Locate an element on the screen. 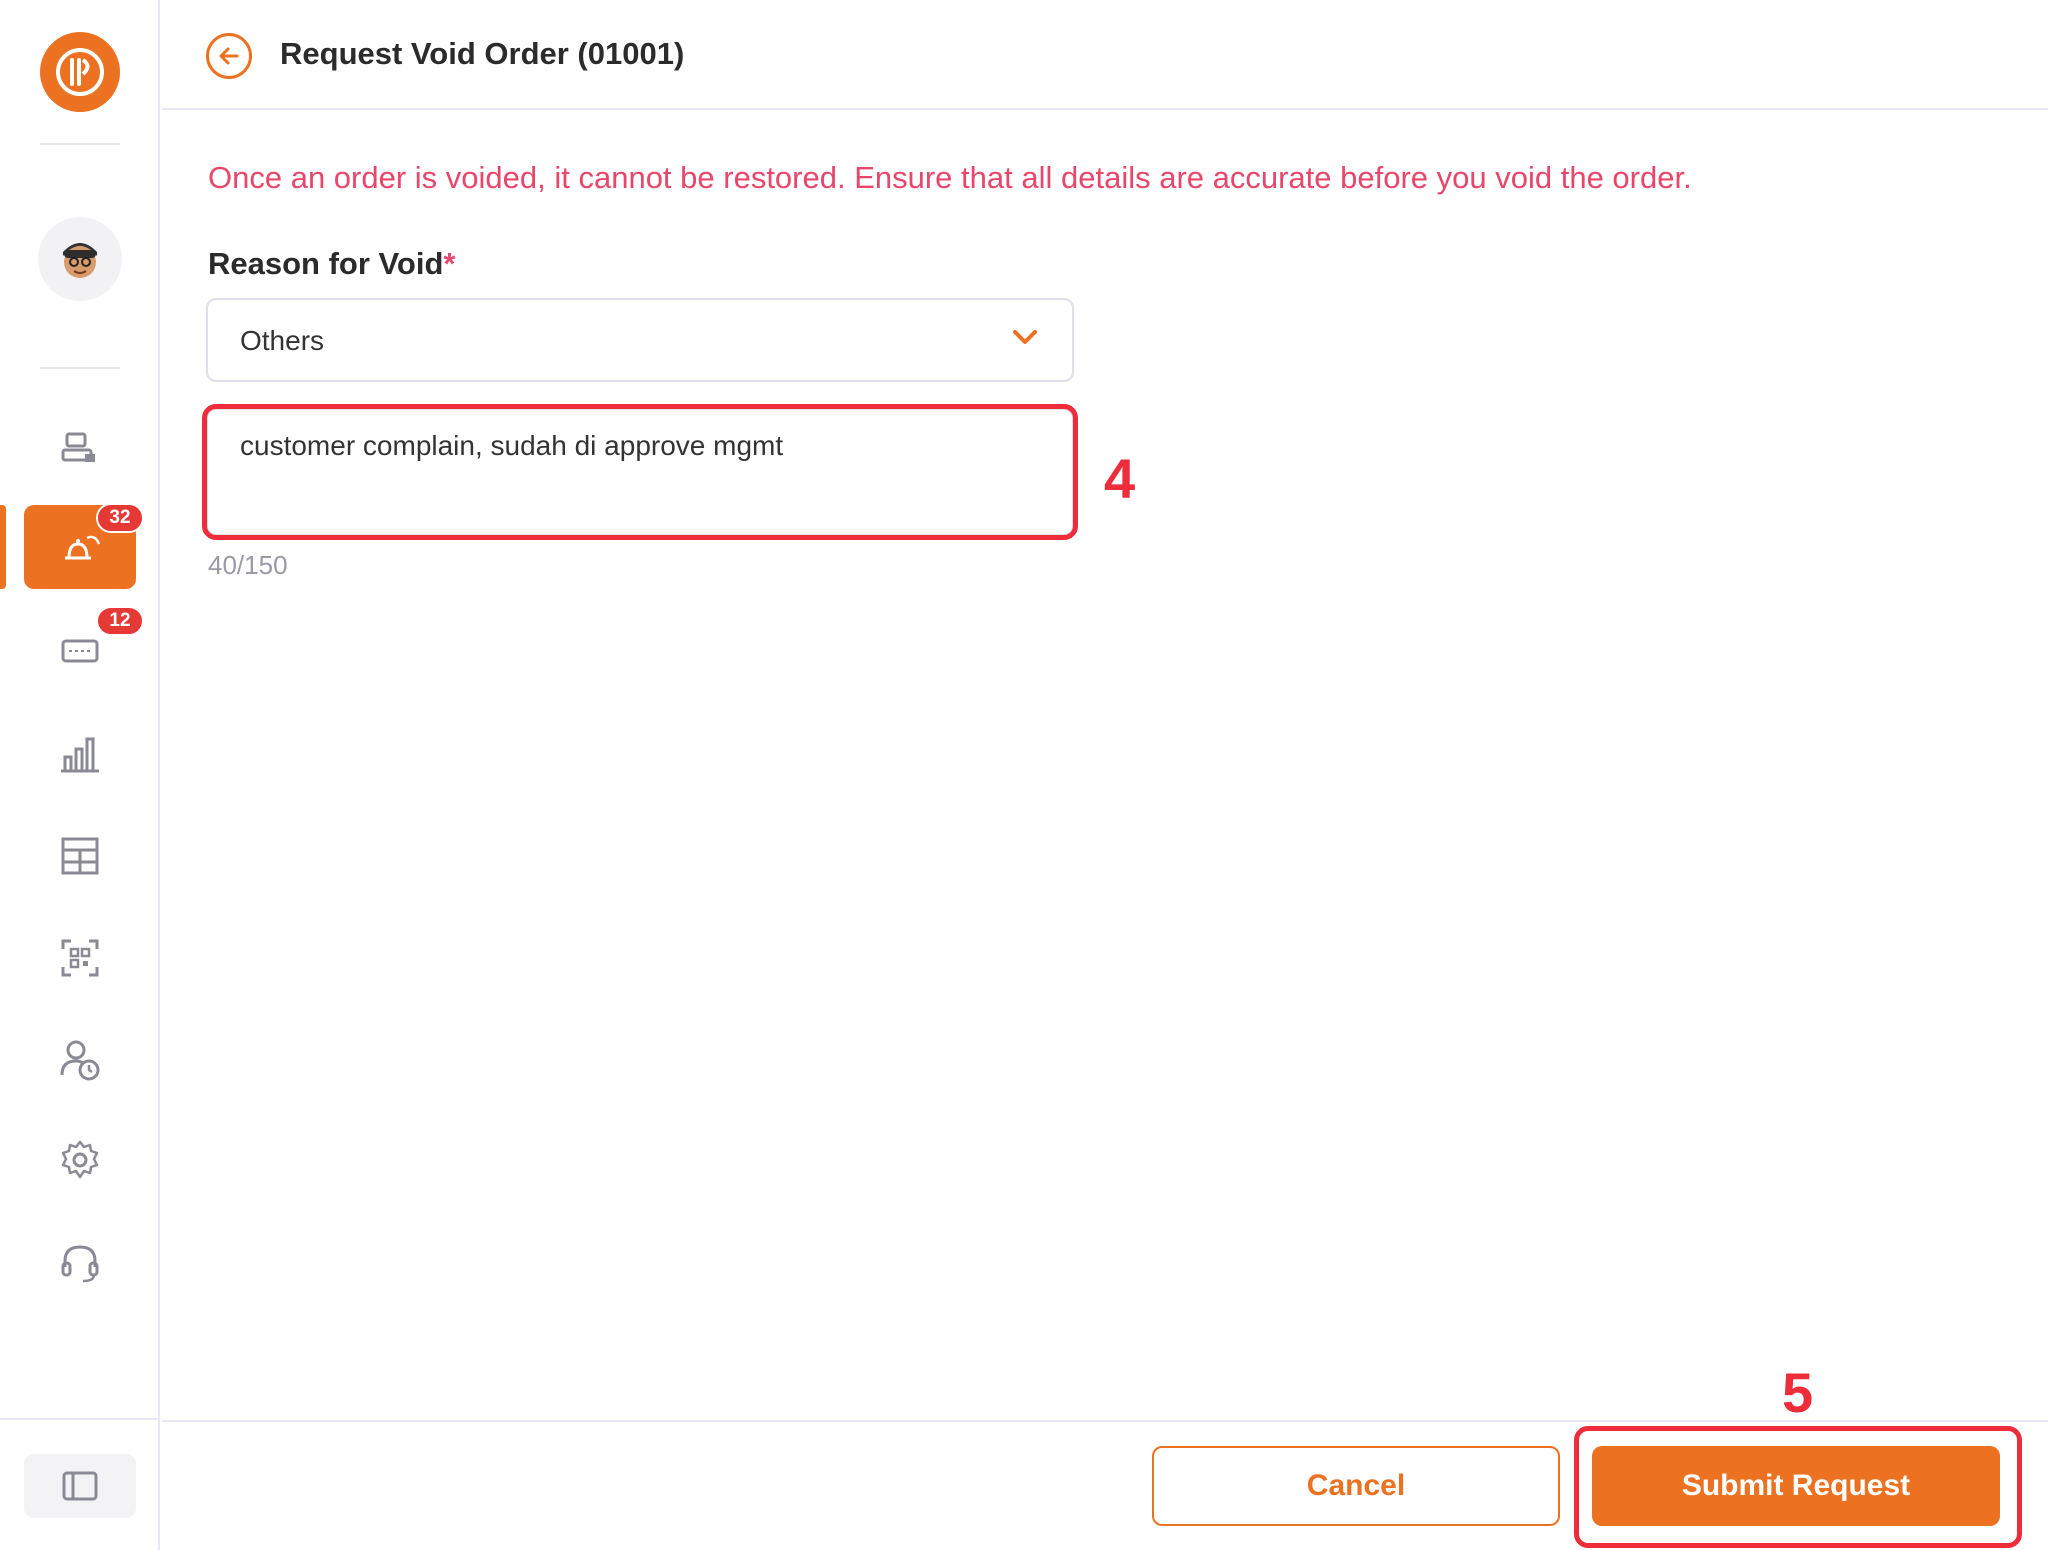  footer-divider is located at coordinates (1105, 1421).